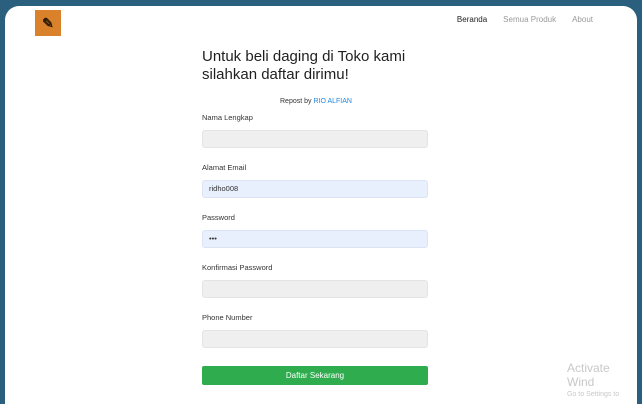  I want to click on repost-credit: Repost by RIO ALFIAN, so click(316, 101).